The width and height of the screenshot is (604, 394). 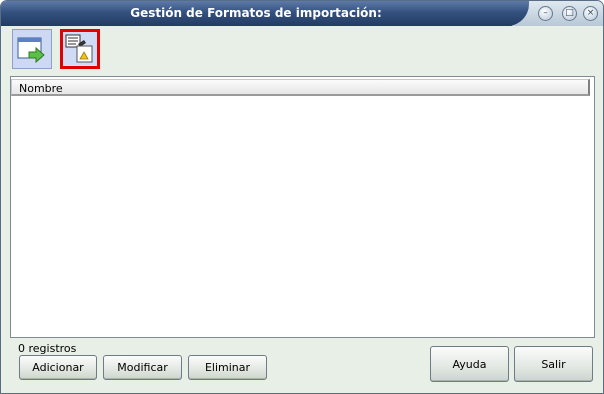 What do you see at coordinates (302, 50) in the screenshot?
I see `toolbar` at bounding box center [302, 50].